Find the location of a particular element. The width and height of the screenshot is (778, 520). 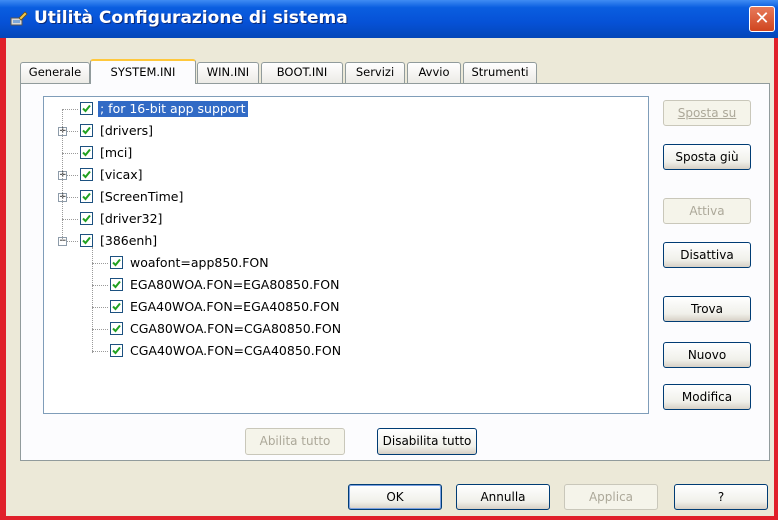

tree-item: [driver32] is located at coordinates (344, 219).